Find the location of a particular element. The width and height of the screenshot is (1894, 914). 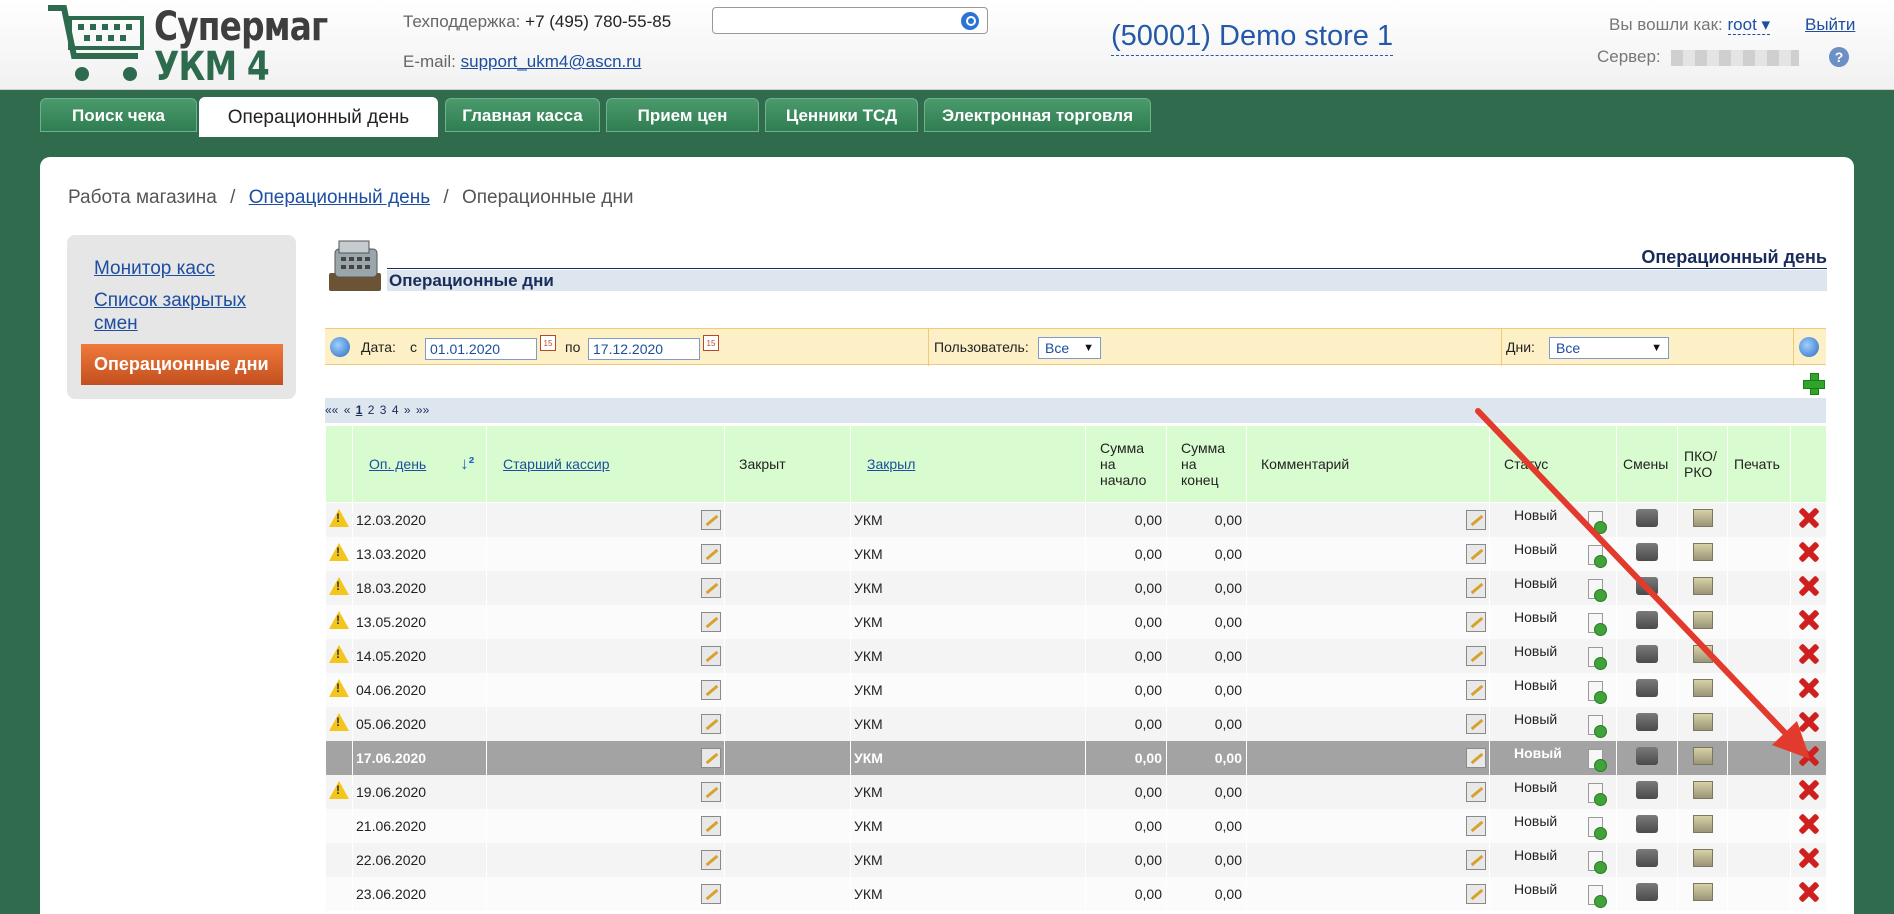

table-row: 05.06.2020УКМ0,000,00Новый is located at coordinates (1076, 723).